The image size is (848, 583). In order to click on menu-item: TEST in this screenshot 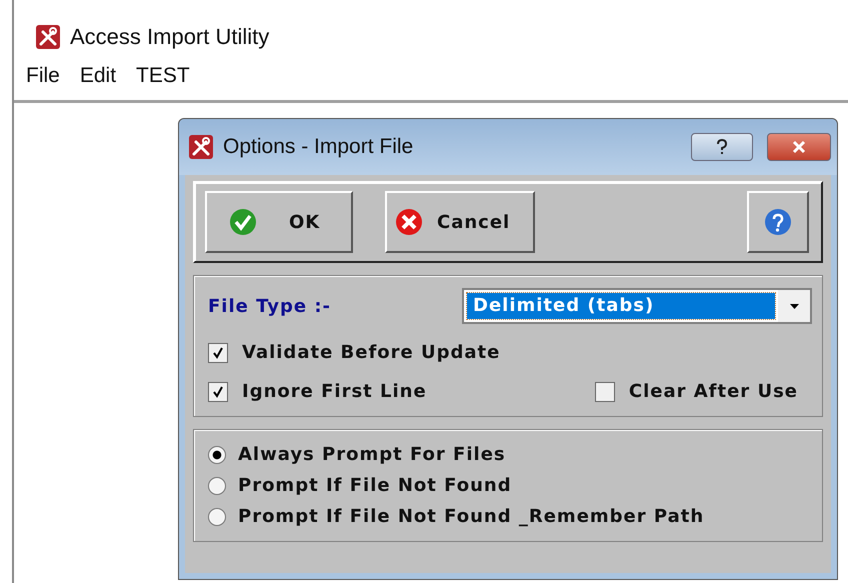, I will do `click(163, 82)`.